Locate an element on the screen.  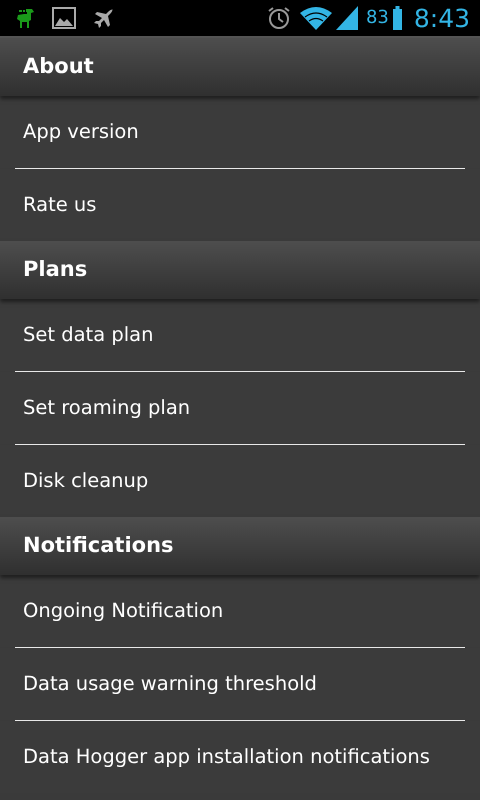
animal-icon is located at coordinates (26, 18).